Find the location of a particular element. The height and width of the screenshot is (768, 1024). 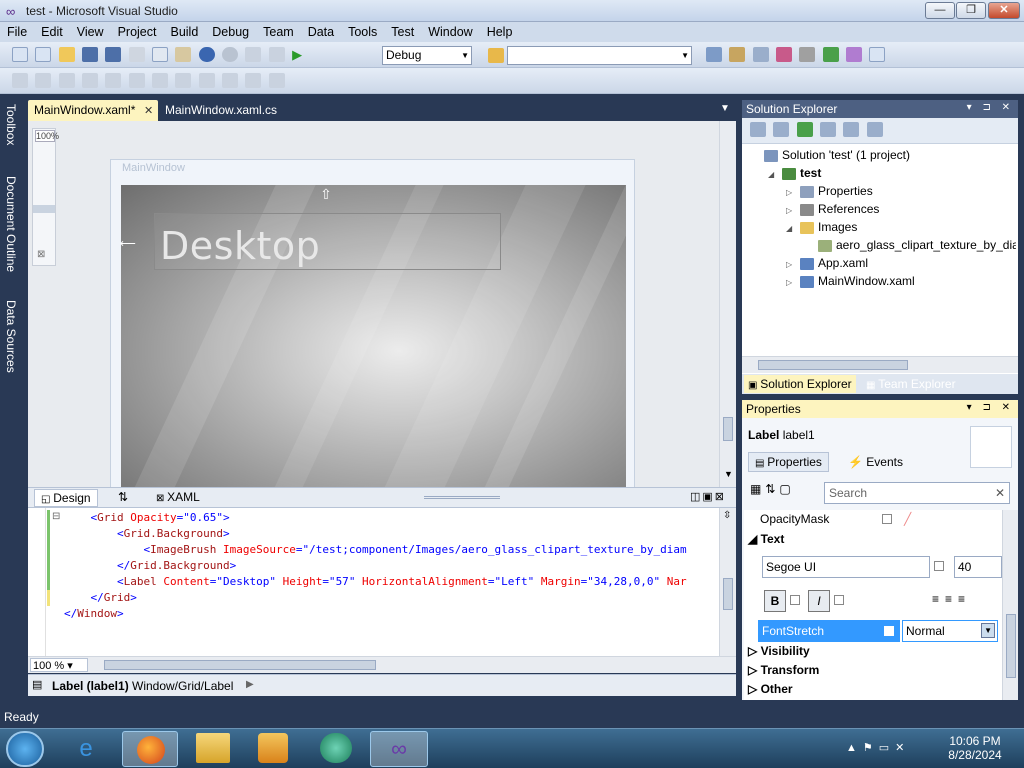

messenger-icon is located at coordinates (336, 748).